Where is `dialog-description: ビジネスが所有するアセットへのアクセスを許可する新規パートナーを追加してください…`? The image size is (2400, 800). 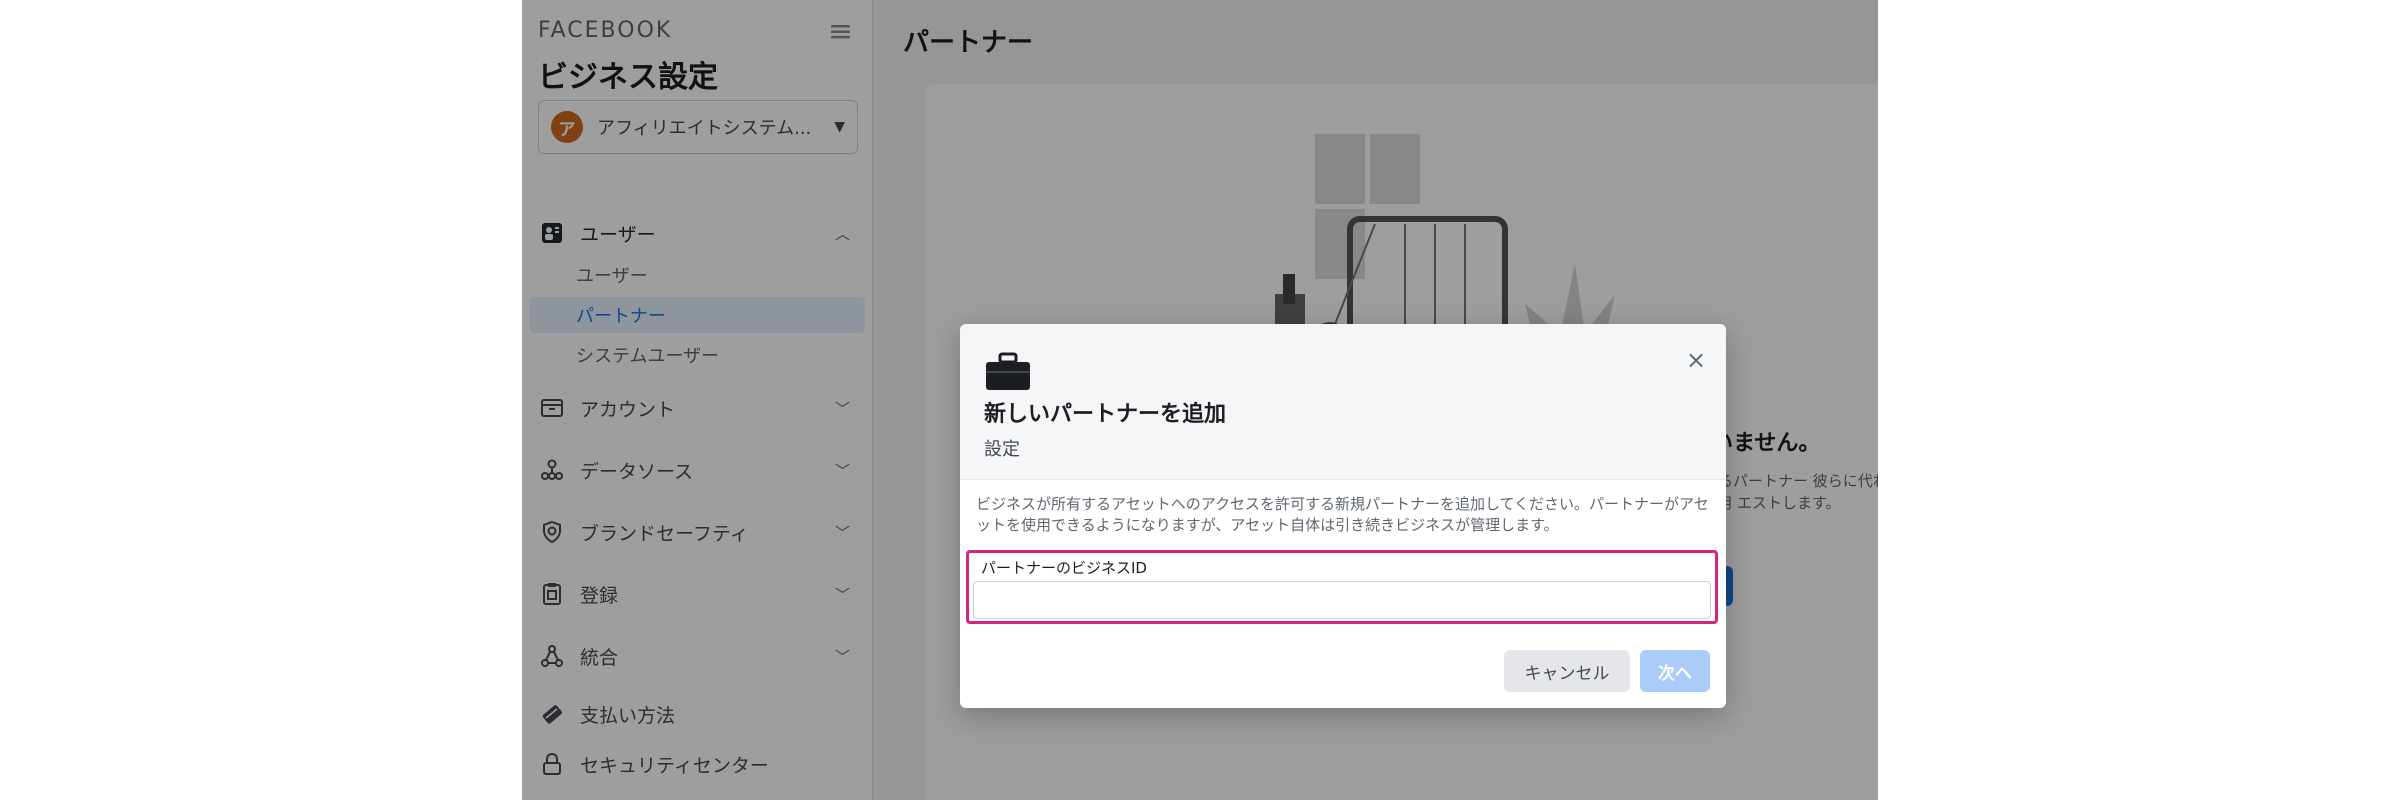
dialog-description: ビジネスが所有するアセットへのアクセスを許可する新規パートナーを追加してください… is located at coordinates (1342, 514).